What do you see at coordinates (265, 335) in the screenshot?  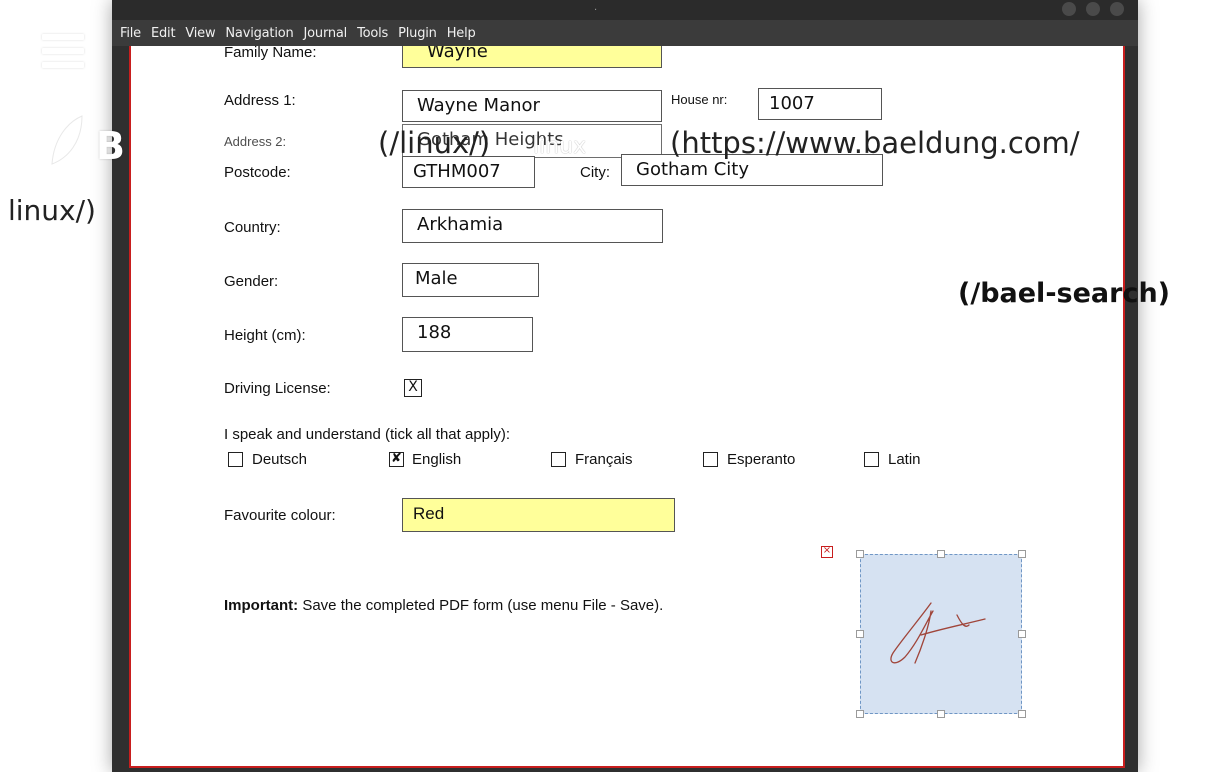 I see `height-label: Height (cm):` at bounding box center [265, 335].